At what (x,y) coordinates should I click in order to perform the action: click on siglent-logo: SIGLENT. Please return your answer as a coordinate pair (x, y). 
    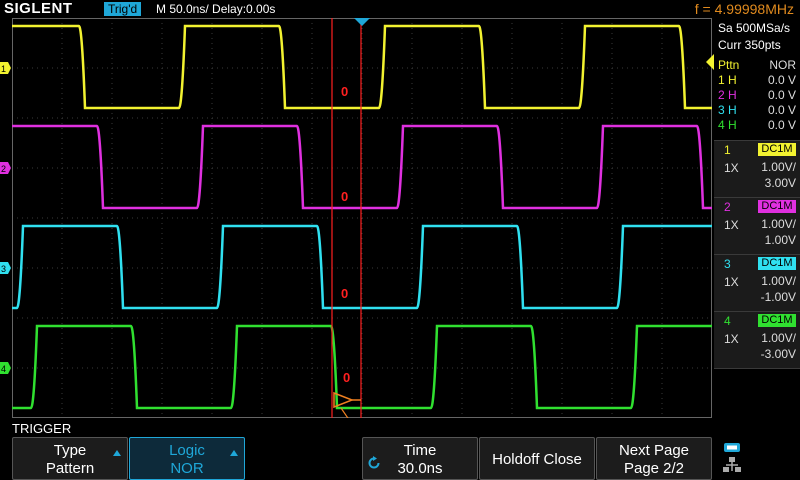
    Looking at the image, I should click on (38, 8).